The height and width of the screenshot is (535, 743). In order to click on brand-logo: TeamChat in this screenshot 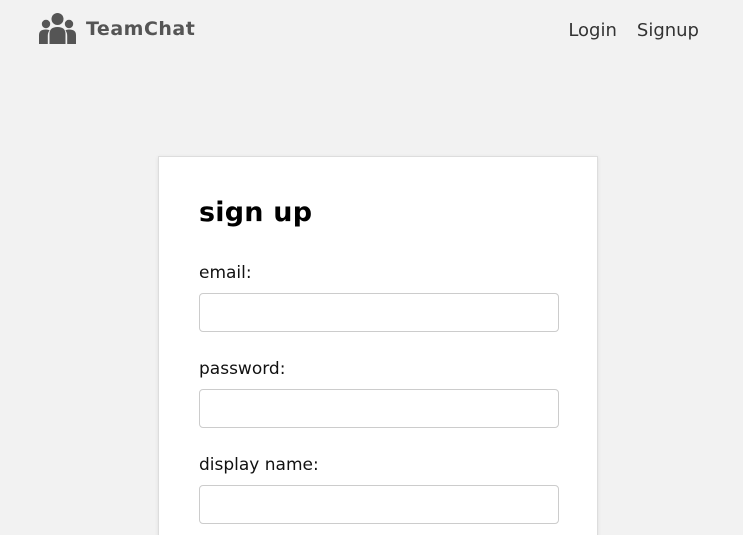, I will do `click(117, 29)`.